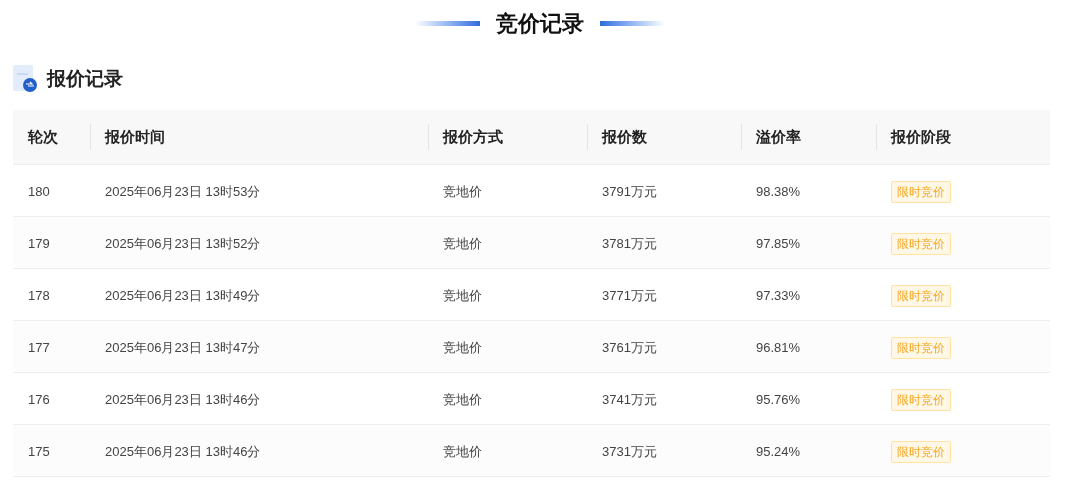 Image resolution: width=1080 pixels, height=495 pixels. I want to click on table-cell: 2025年06月23日 13时49分, so click(183, 295).